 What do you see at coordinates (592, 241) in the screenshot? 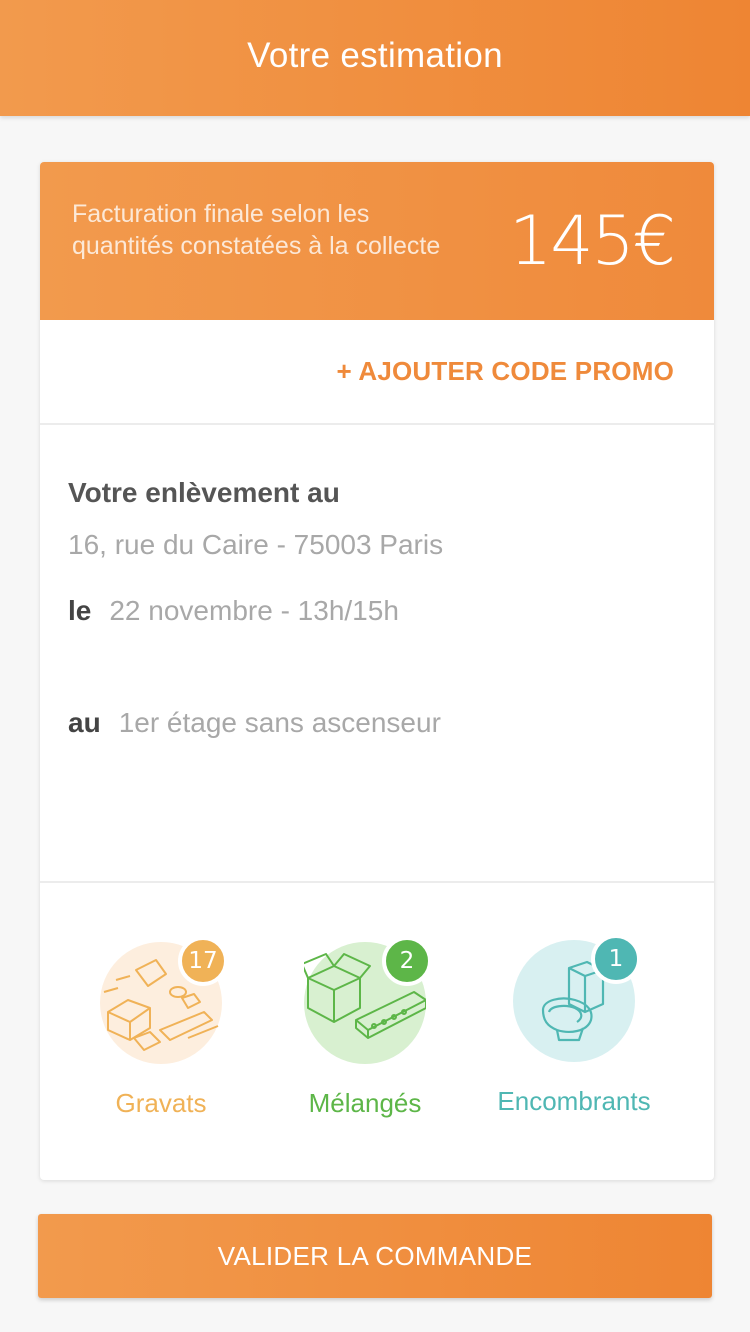
I see `estimated-price: 145€` at bounding box center [592, 241].